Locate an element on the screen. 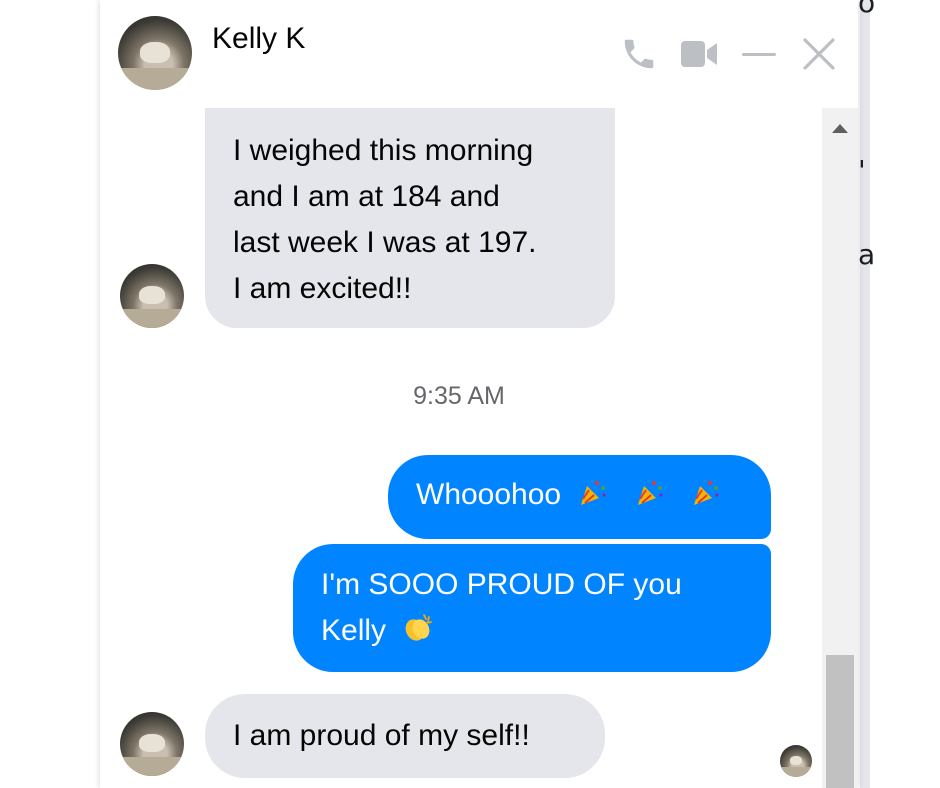 The width and height of the screenshot is (940, 788). background-page-strip is located at coordinates (865, 394).